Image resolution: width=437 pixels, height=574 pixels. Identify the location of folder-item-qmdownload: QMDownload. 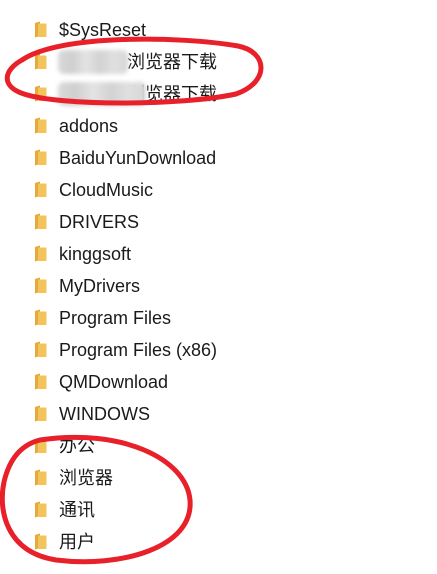
(218, 382).